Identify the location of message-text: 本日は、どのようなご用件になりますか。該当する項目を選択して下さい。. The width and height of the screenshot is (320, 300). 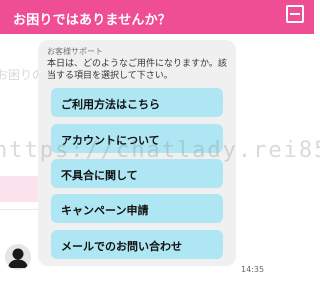
(137, 70).